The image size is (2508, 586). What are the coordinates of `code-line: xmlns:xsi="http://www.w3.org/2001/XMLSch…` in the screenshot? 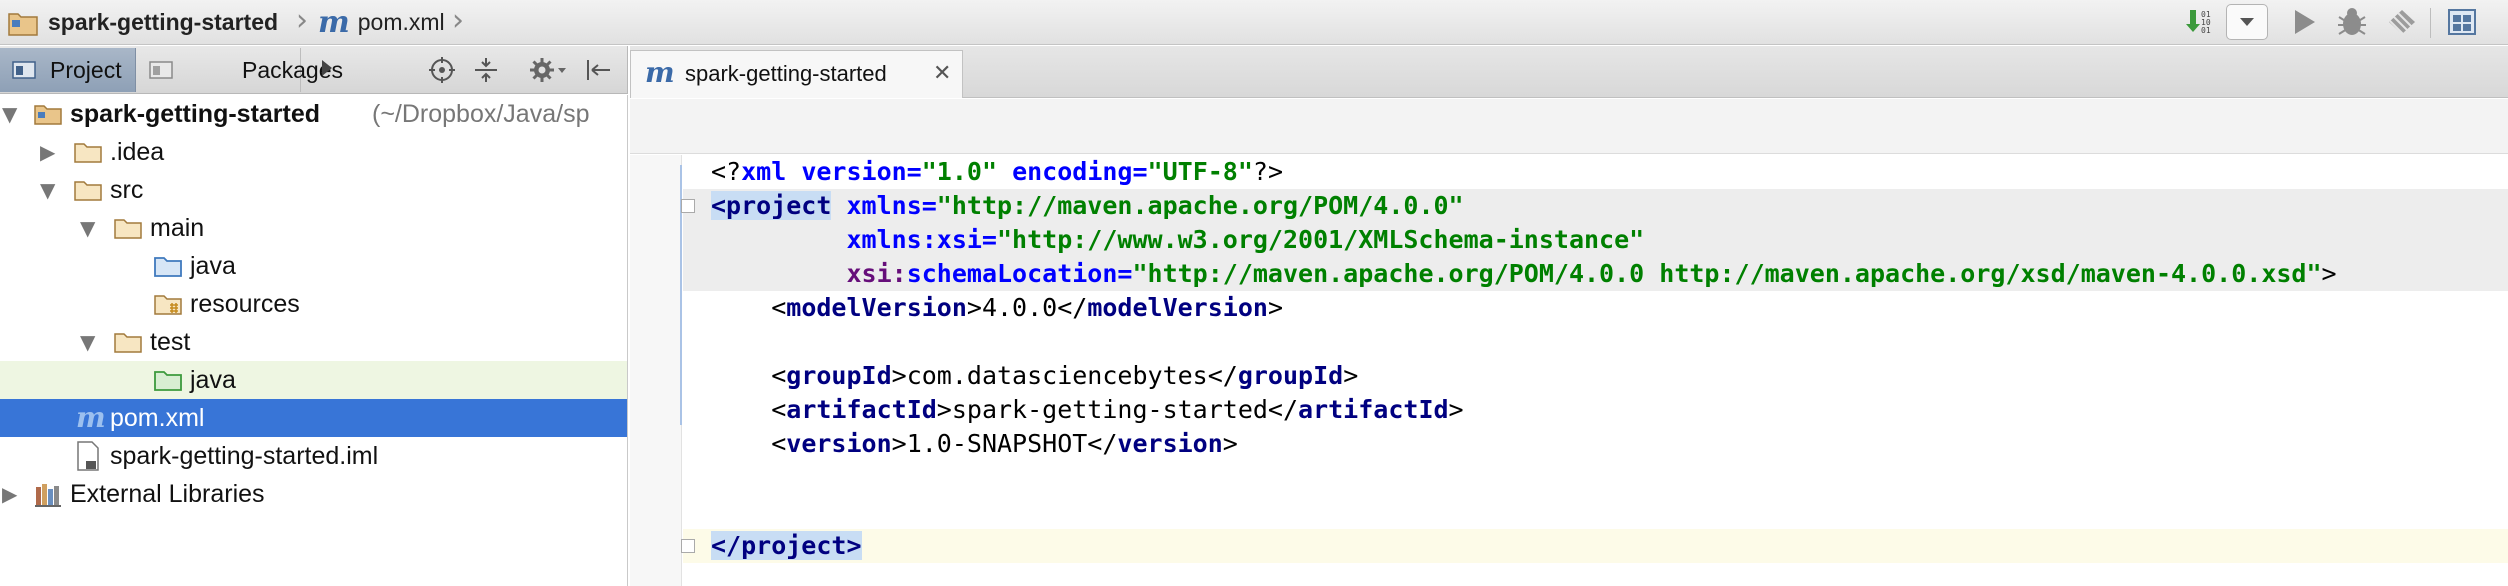 It's located at (1595, 240).